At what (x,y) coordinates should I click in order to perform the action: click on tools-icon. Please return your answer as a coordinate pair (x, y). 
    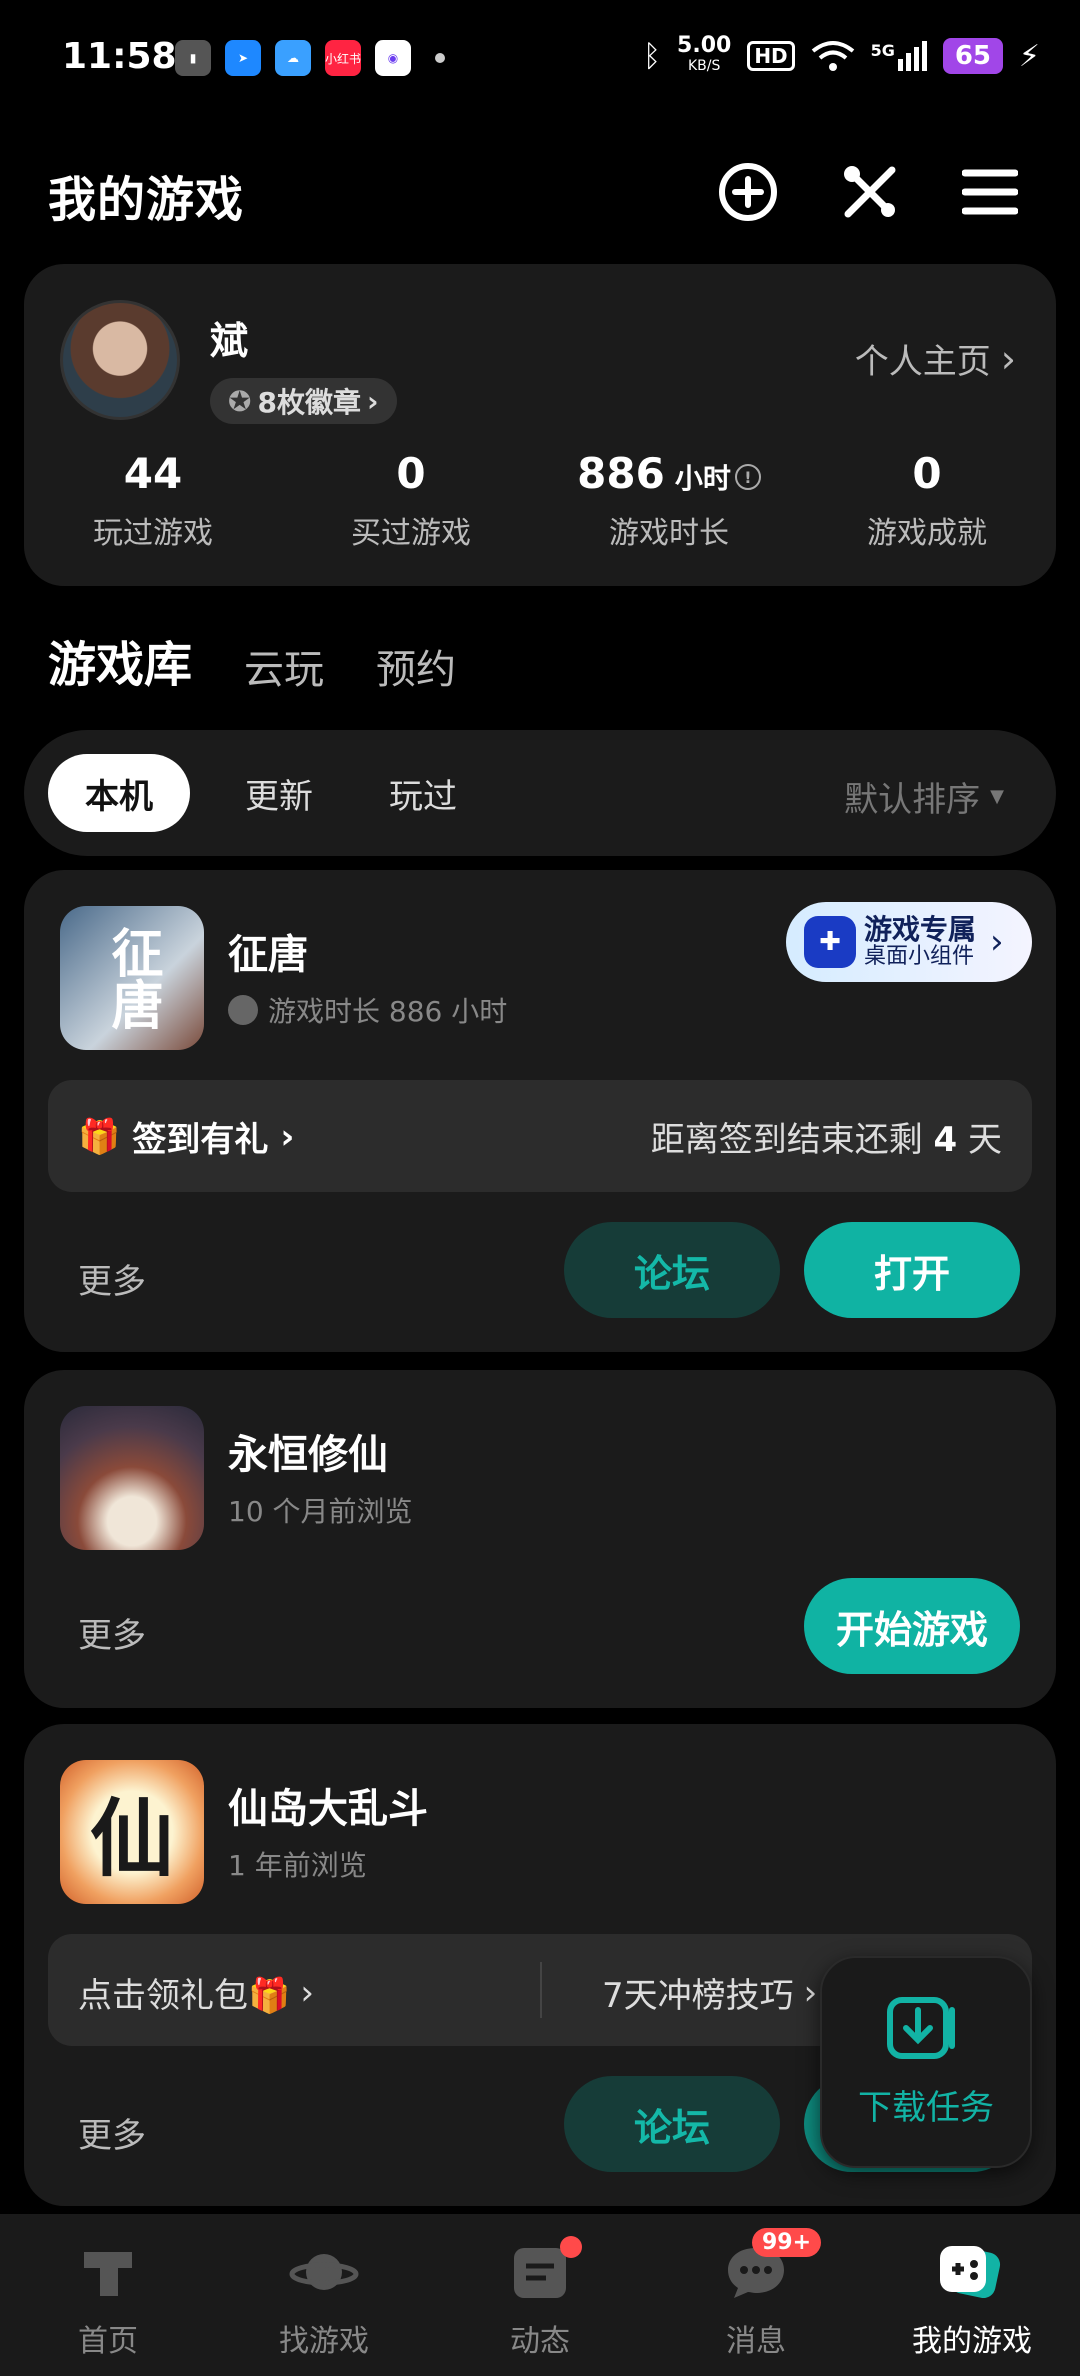
    Looking at the image, I should click on (870, 192).